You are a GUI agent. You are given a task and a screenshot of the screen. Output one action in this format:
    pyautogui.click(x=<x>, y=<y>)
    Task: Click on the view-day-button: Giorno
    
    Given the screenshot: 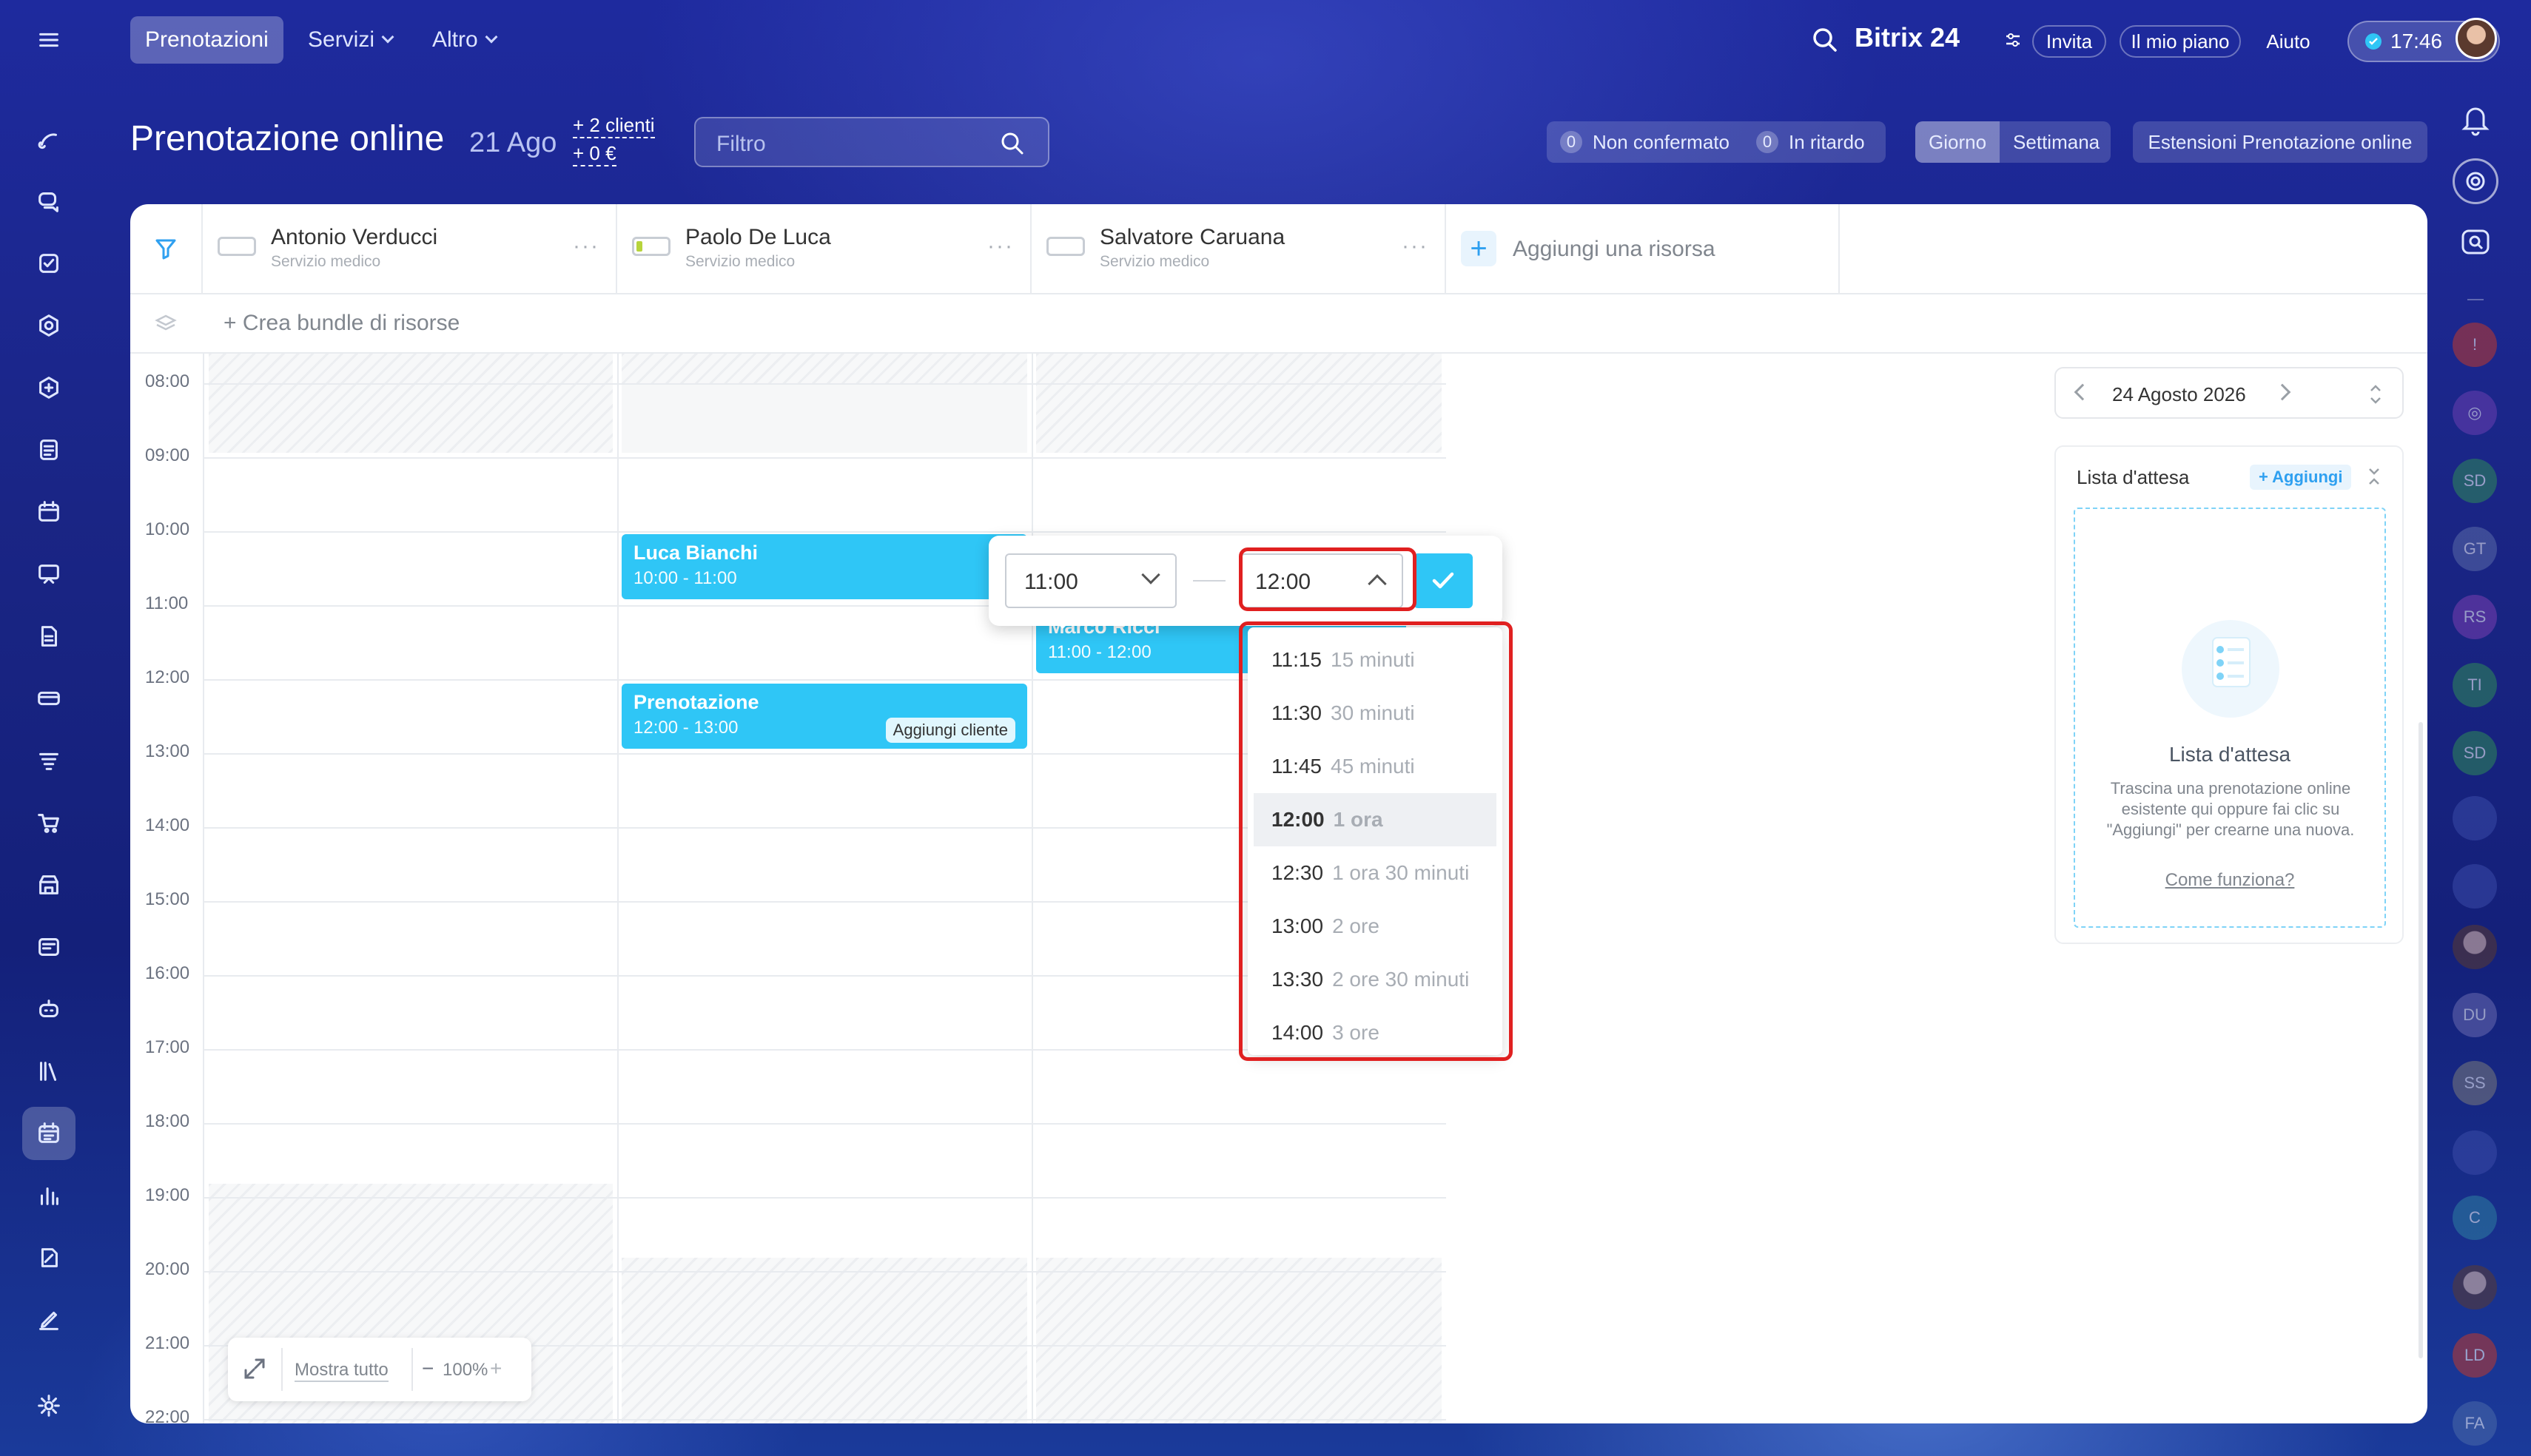 What is the action you would take?
    pyautogui.click(x=1957, y=142)
    